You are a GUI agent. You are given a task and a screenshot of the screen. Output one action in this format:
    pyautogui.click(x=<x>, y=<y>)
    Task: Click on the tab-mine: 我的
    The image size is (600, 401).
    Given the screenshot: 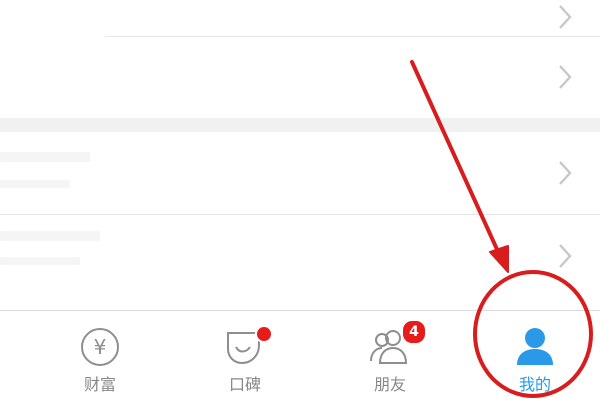 What is the action you would take?
    pyautogui.click(x=530, y=356)
    